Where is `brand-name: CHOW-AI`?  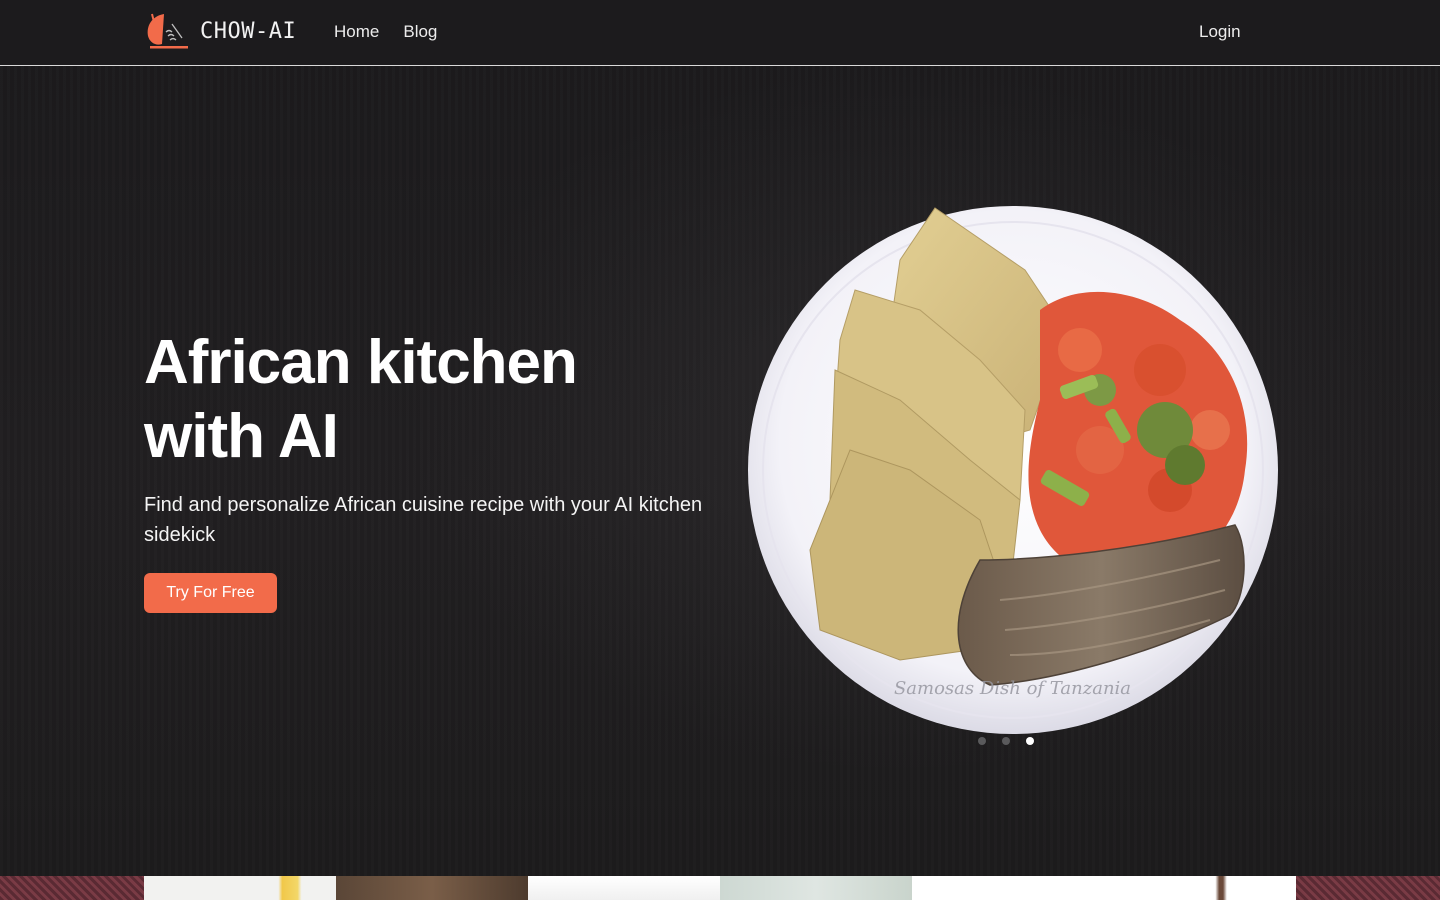
brand-name: CHOW-AI is located at coordinates (248, 31).